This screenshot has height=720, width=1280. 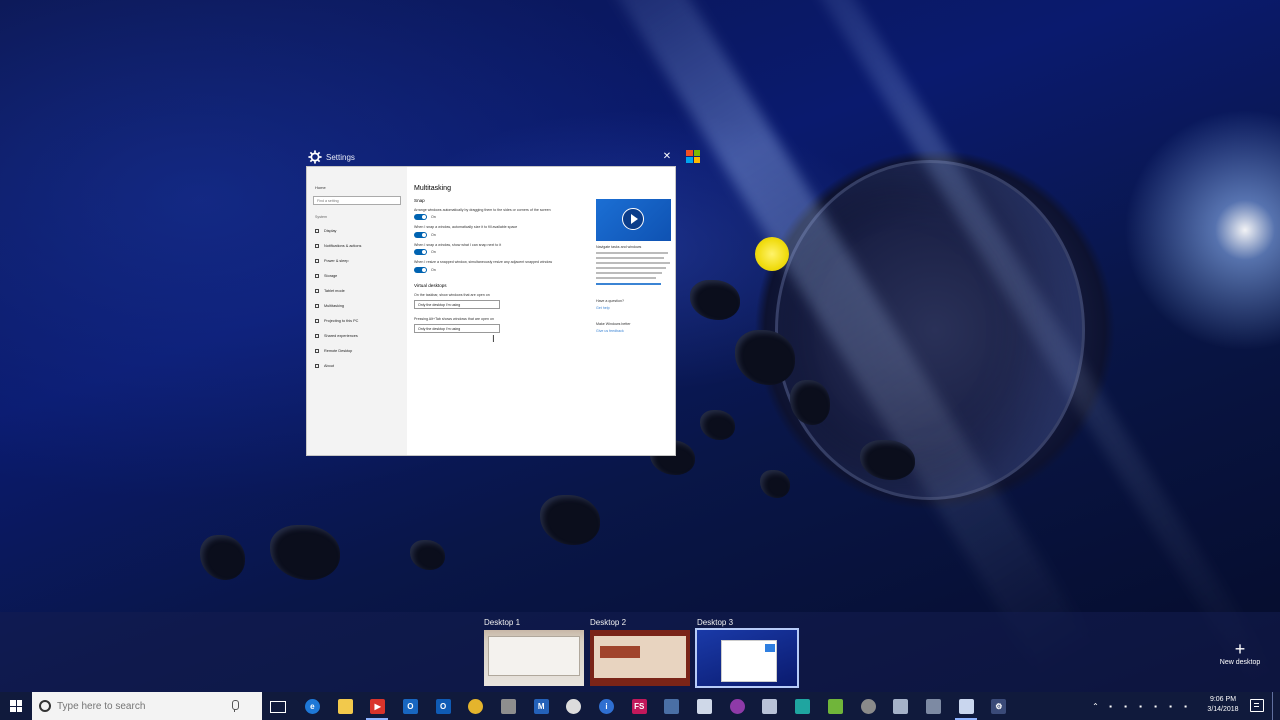 I want to click on taskbar-app-button: ⚙, so click(x=998, y=706).